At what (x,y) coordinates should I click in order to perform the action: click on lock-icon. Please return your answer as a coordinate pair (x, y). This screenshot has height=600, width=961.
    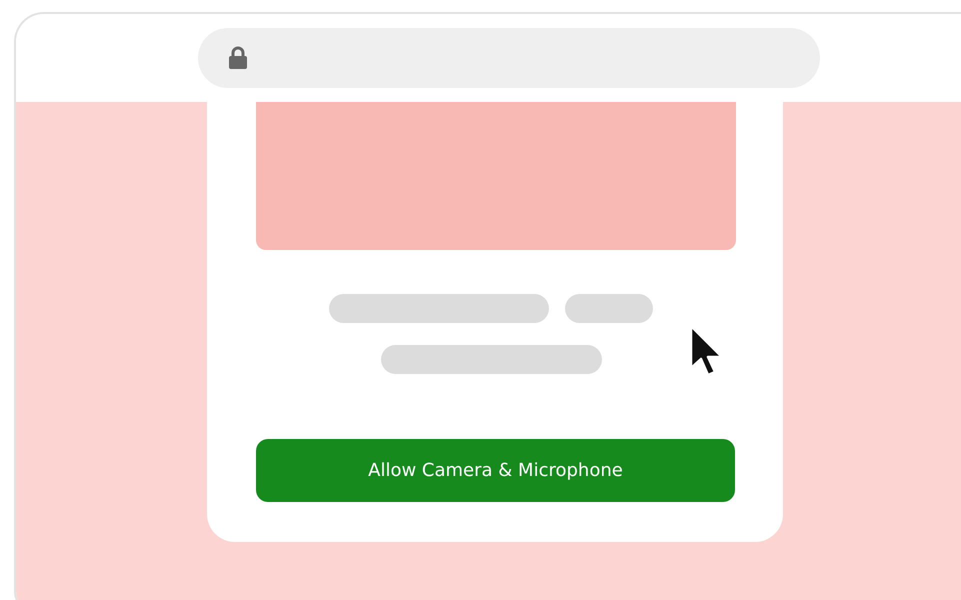
    Looking at the image, I should click on (238, 58).